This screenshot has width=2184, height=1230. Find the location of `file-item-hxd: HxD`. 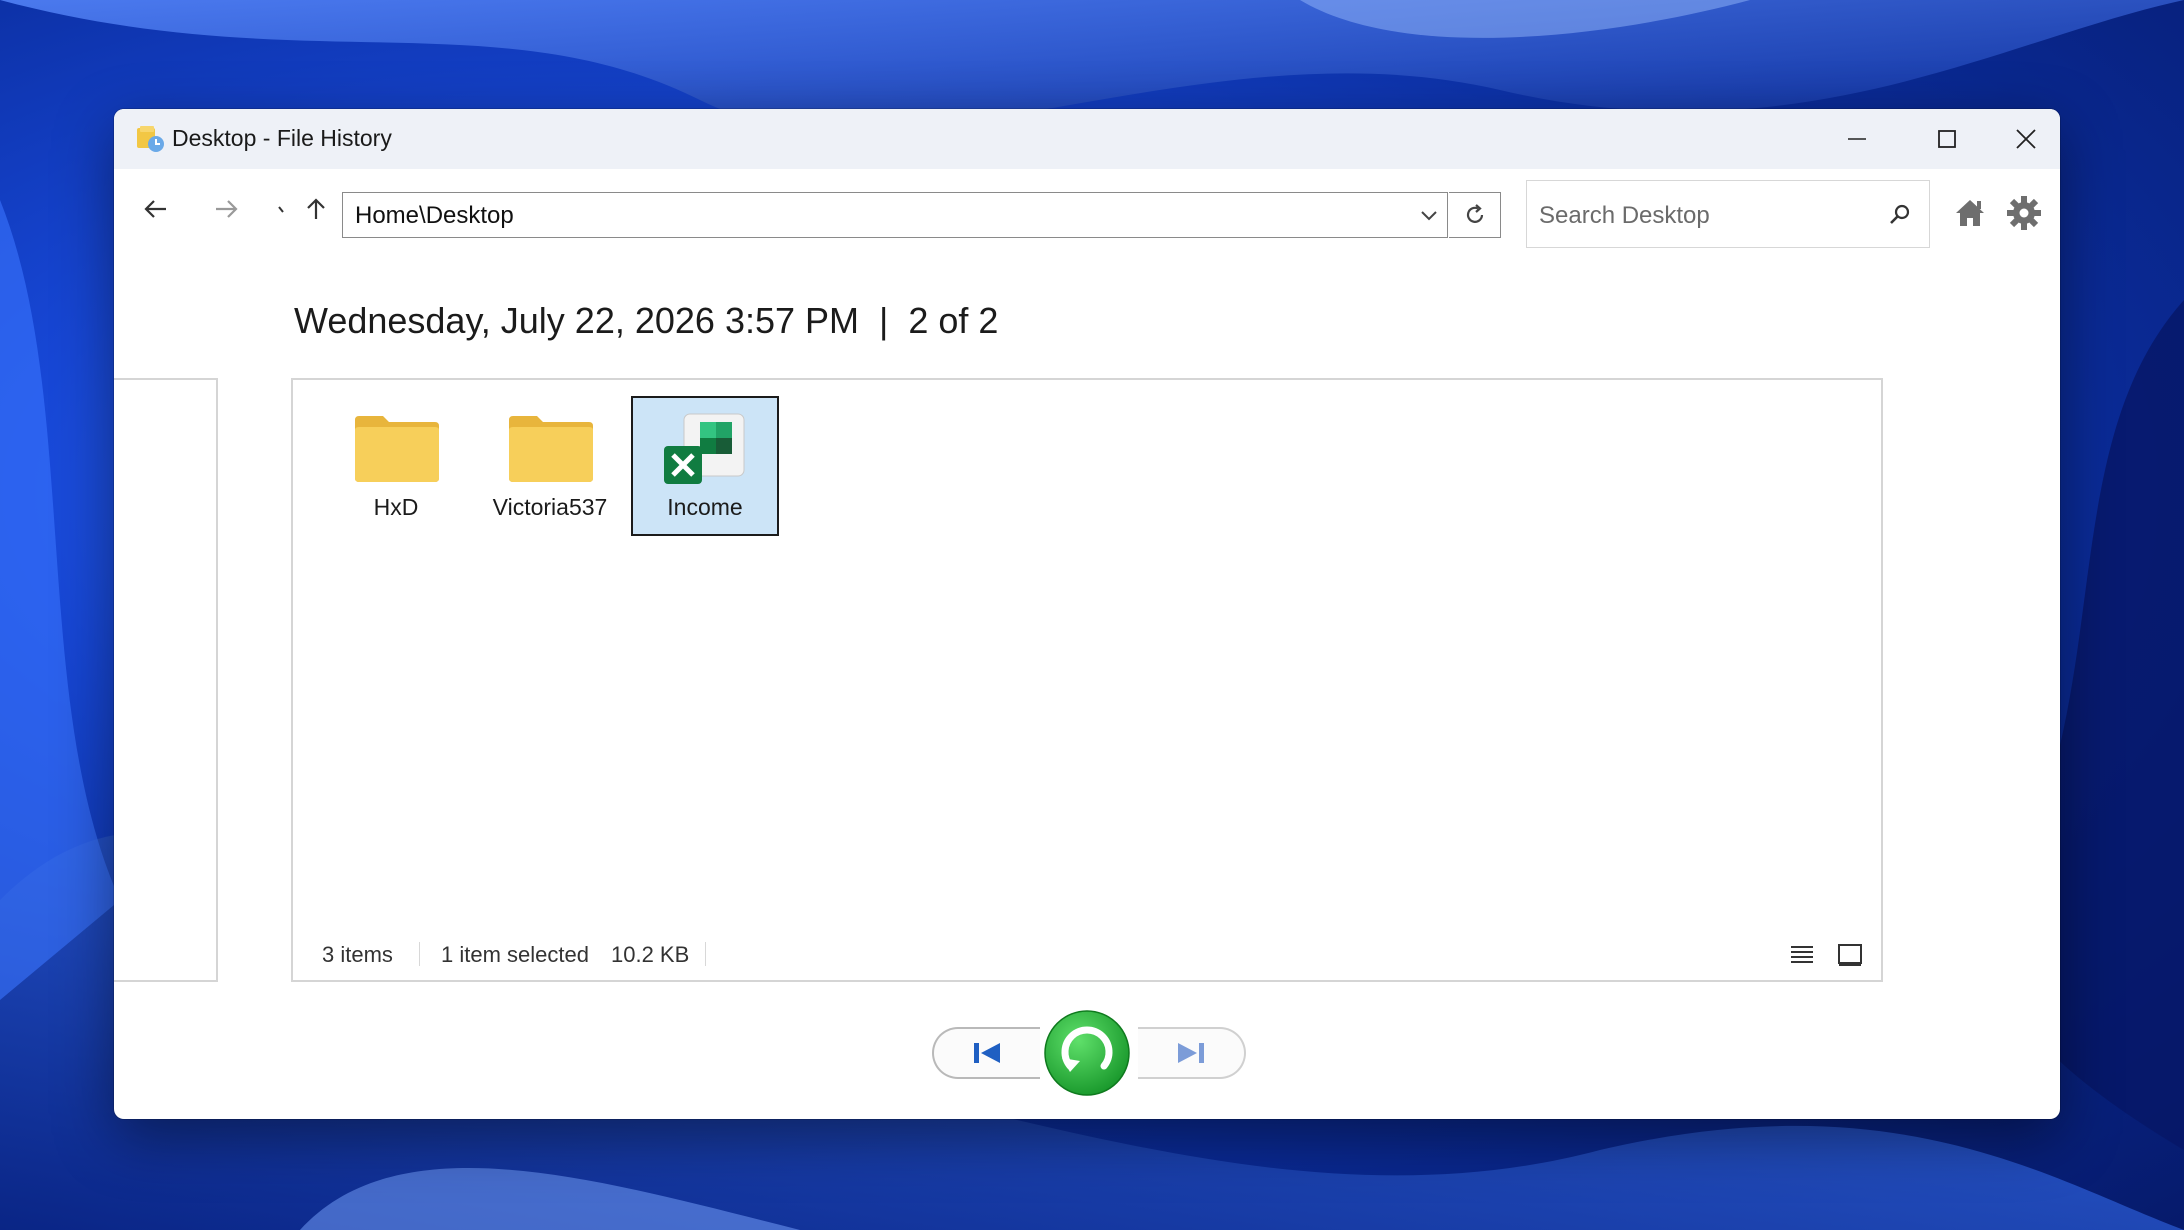

file-item-hxd: HxD is located at coordinates (396, 466).